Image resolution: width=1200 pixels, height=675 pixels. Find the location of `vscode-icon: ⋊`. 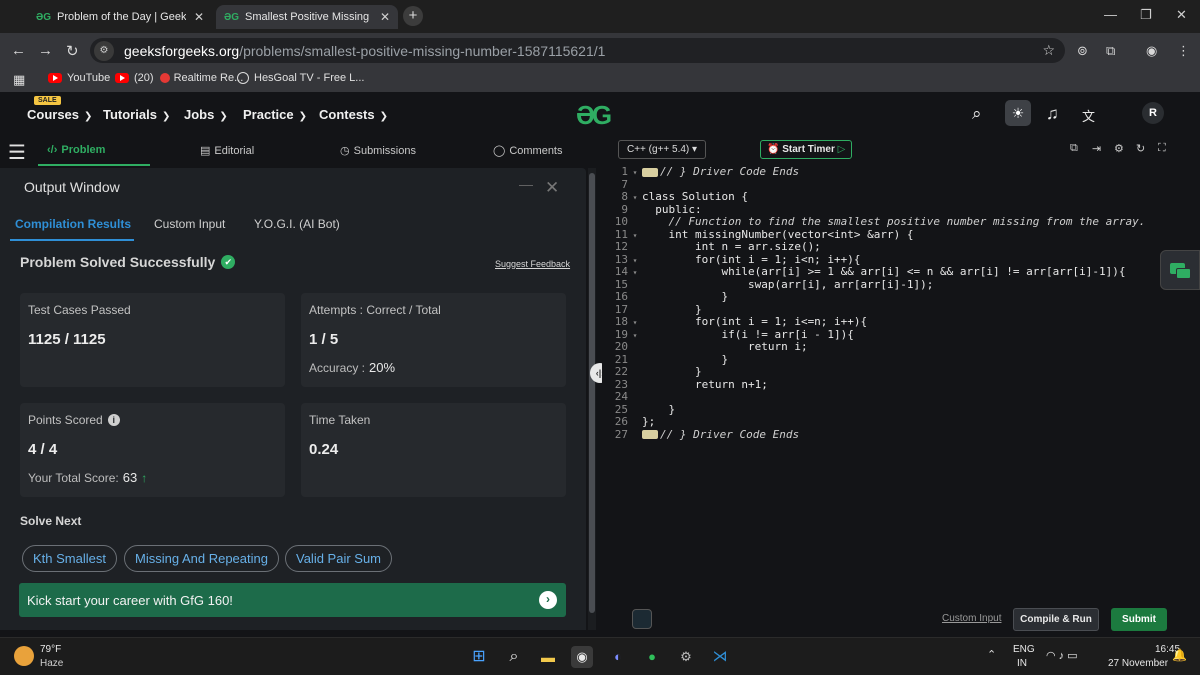

vscode-icon: ⋊ is located at coordinates (720, 657).